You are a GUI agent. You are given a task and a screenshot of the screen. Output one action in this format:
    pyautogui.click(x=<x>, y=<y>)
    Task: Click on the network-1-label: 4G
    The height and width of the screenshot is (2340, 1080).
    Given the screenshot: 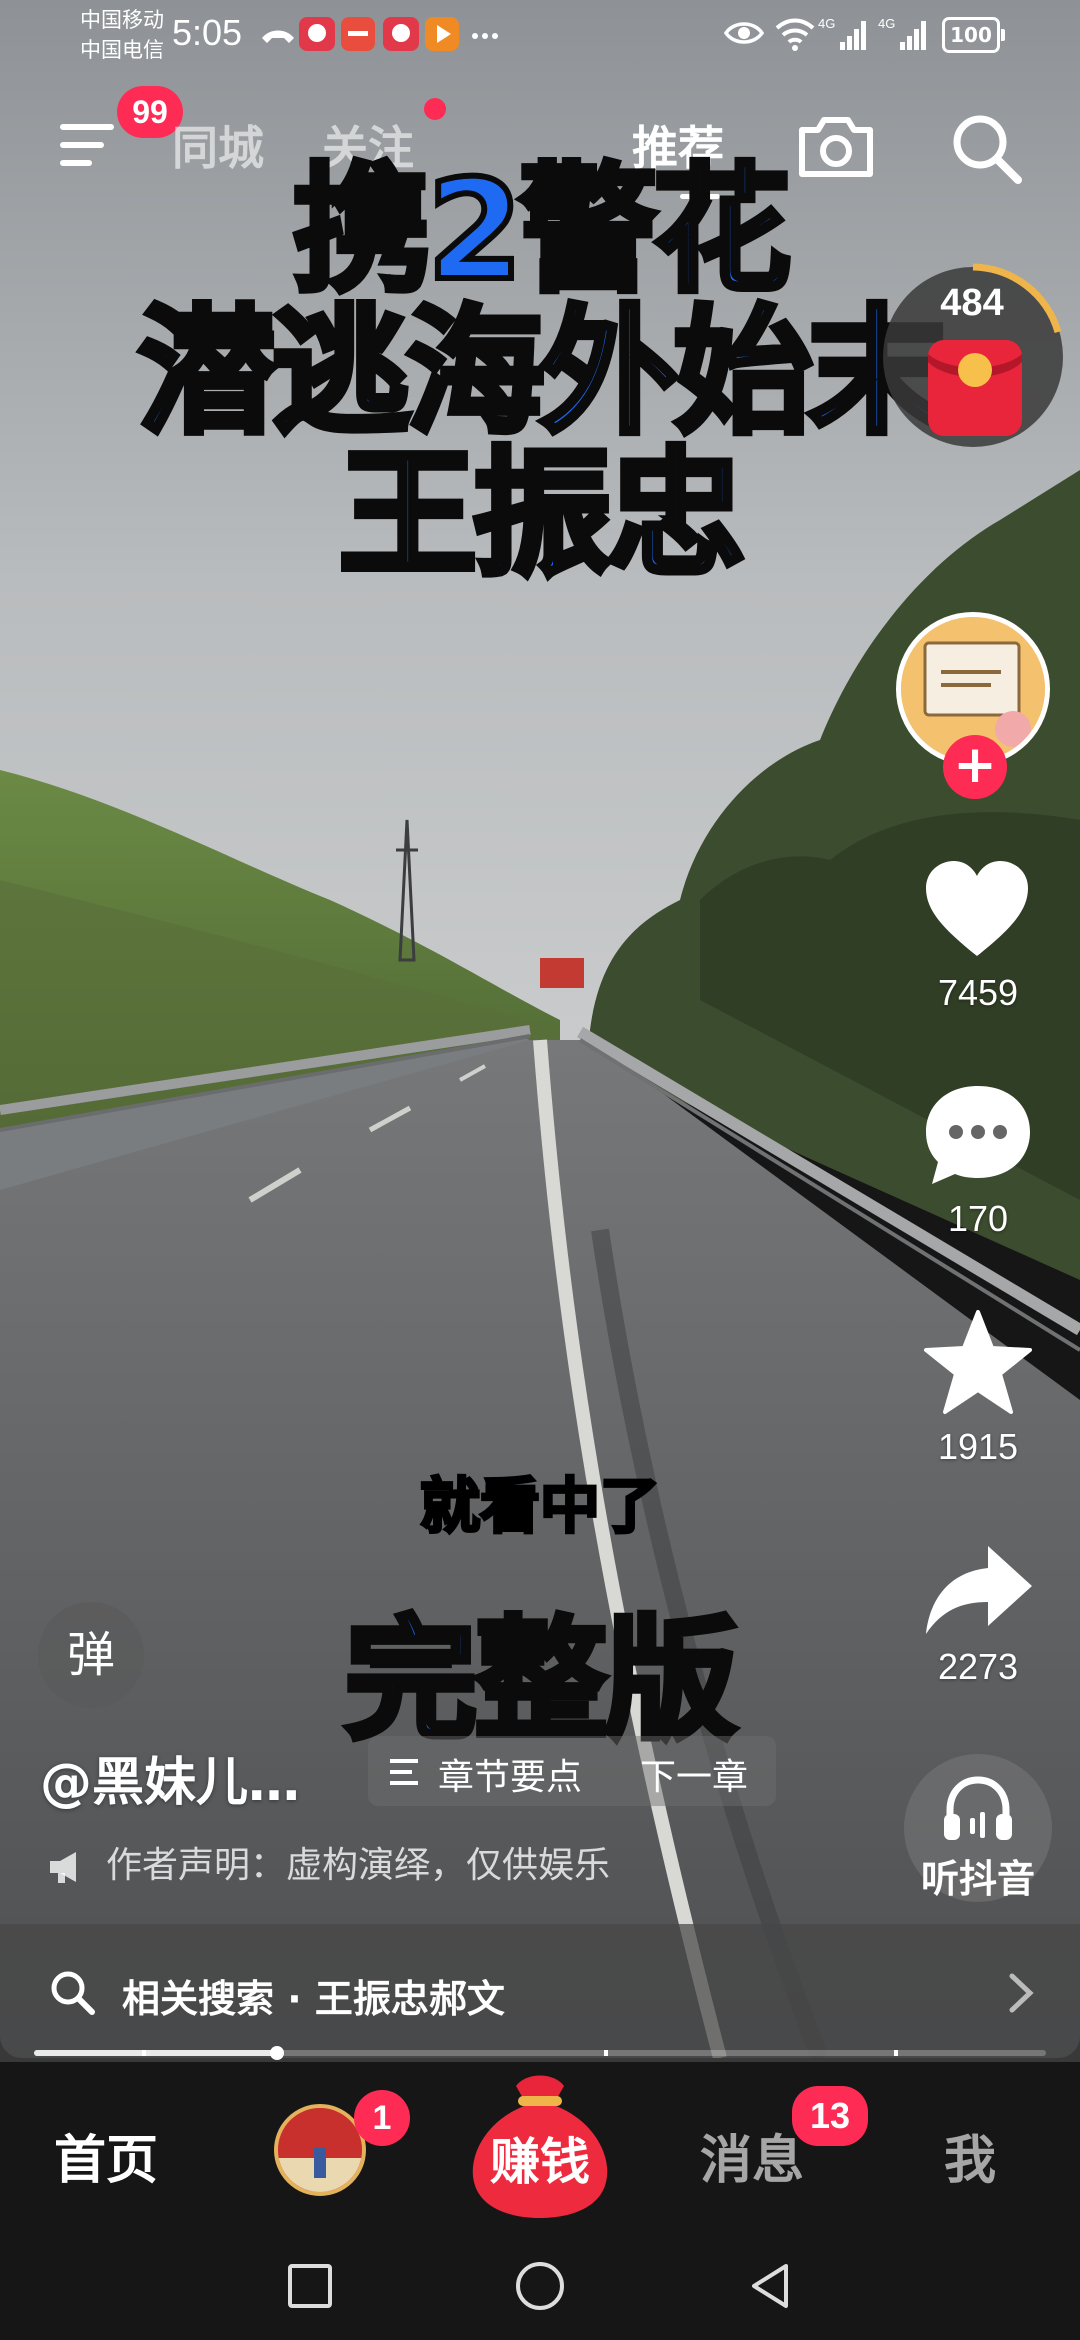 What is the action you would take?
    pyautogui.click(x=826, y=23)
    